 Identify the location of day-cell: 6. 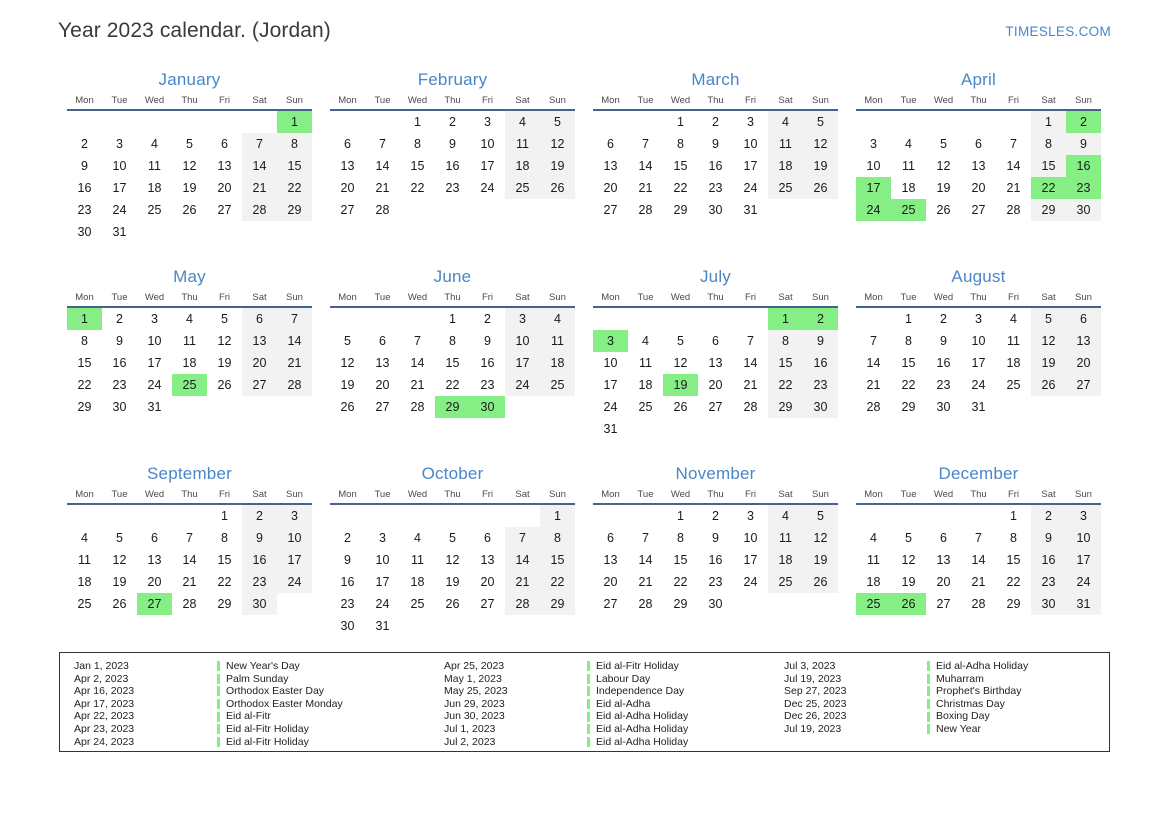
(978, 144).